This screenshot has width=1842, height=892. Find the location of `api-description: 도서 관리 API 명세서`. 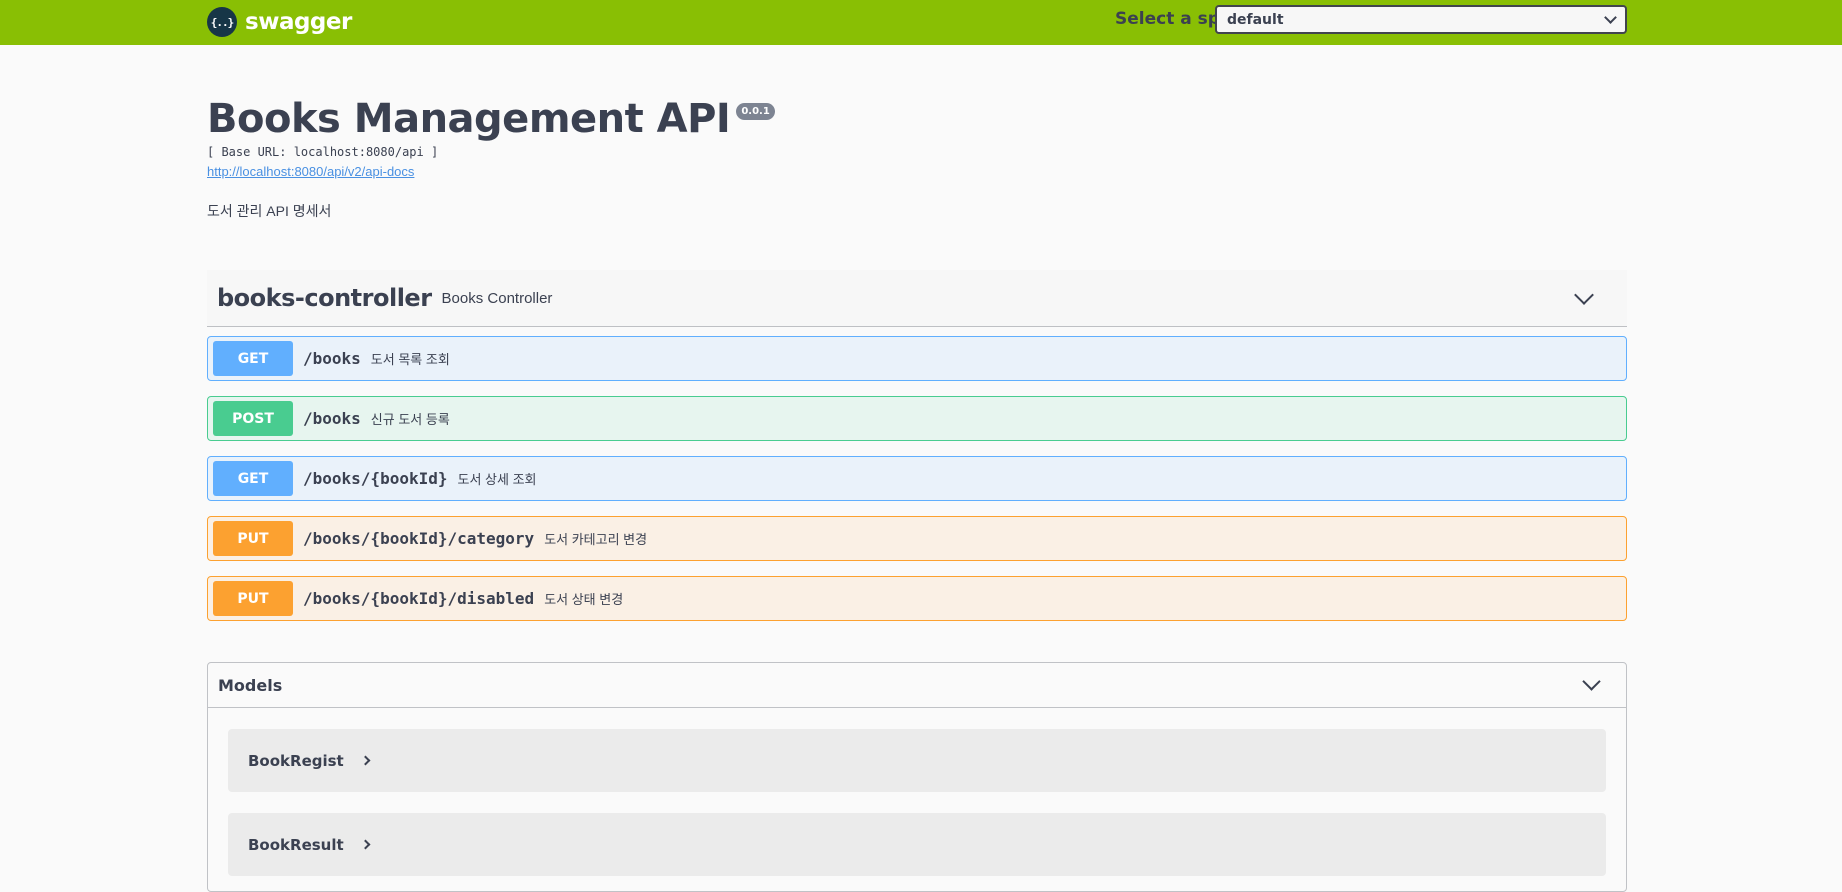

api-description: 도서 관리 API 명세서 is located at coordinates (269, 211).